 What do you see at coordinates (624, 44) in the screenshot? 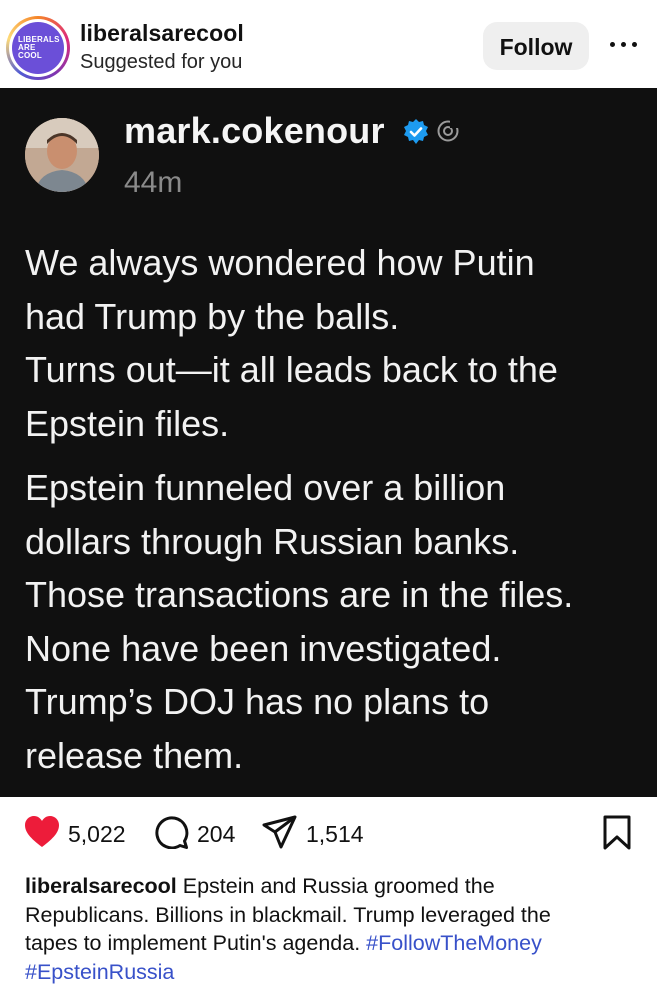
I see `ellipsis-icon` at bounding box center [624, 44].